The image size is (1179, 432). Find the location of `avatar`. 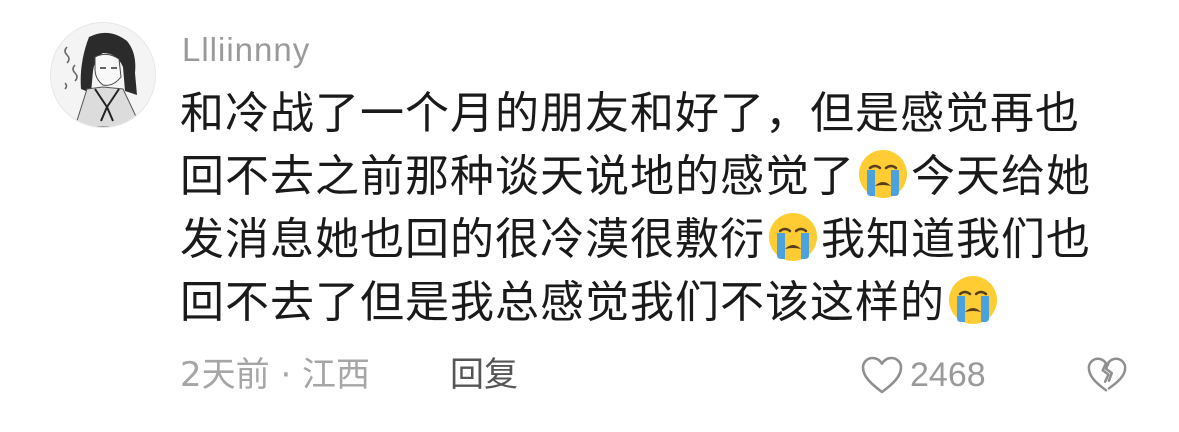

avatar is located at coordinates (103, 75).